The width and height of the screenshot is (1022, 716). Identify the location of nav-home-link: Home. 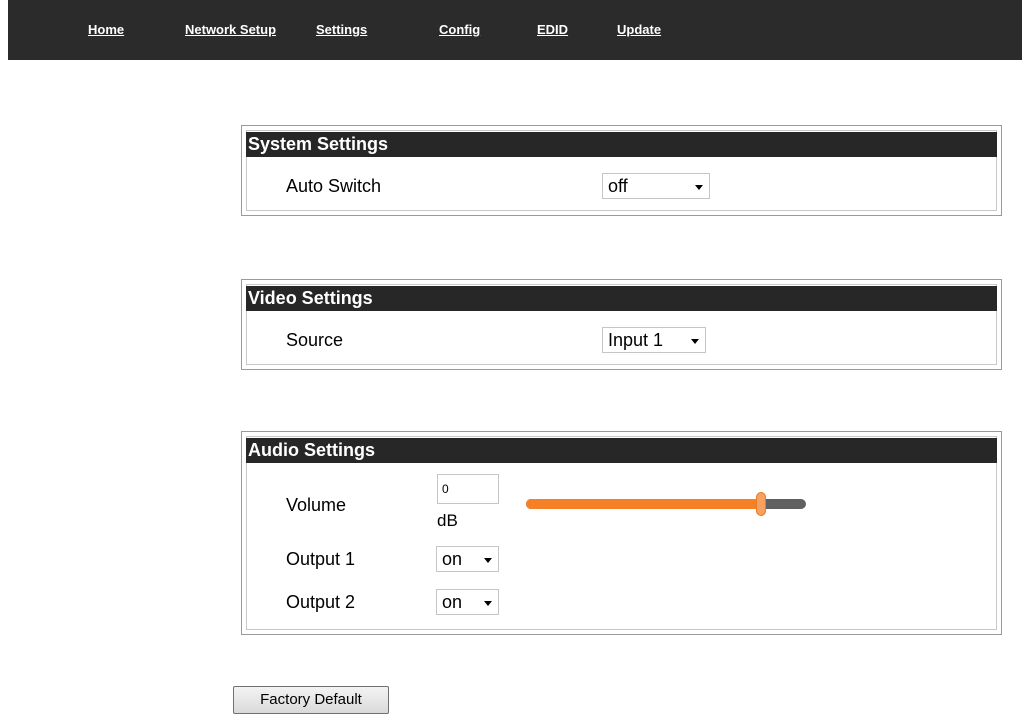
(106, 29).